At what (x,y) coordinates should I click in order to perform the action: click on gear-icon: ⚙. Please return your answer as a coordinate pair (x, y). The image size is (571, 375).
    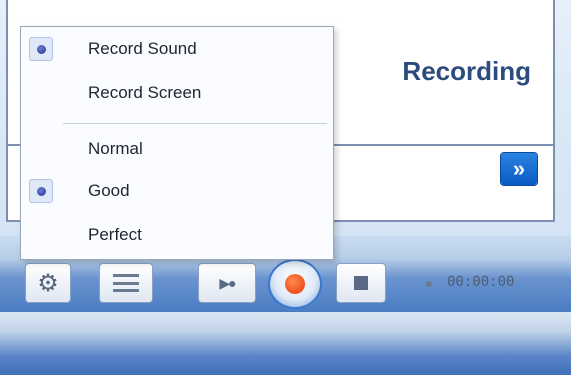
    Looking at the image, I should click on (48, 283).